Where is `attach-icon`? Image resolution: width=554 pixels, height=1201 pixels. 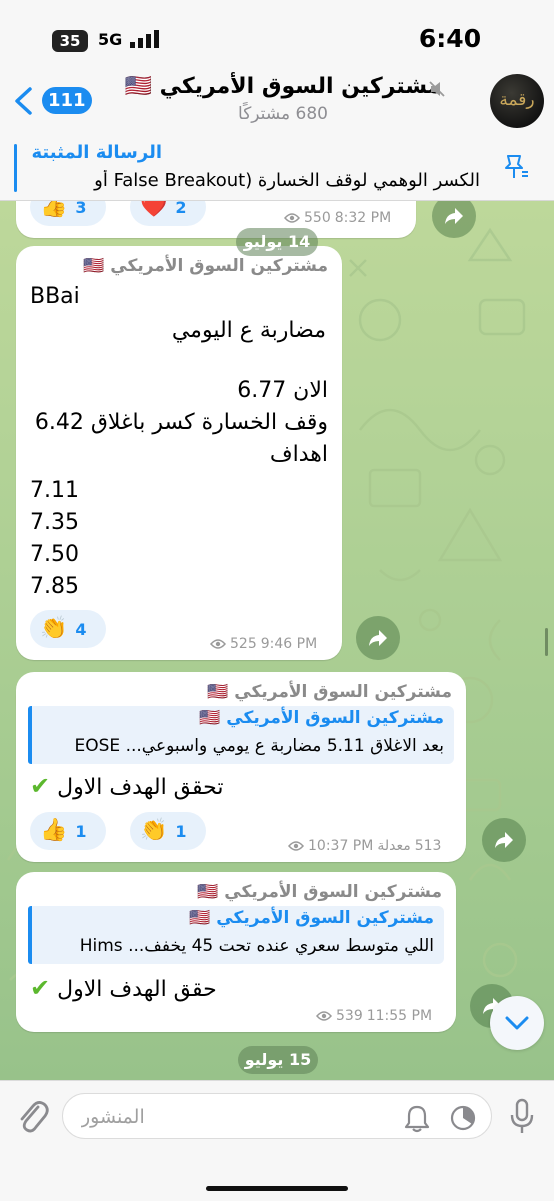
attach-icon is located at coordinates (32, 1117).